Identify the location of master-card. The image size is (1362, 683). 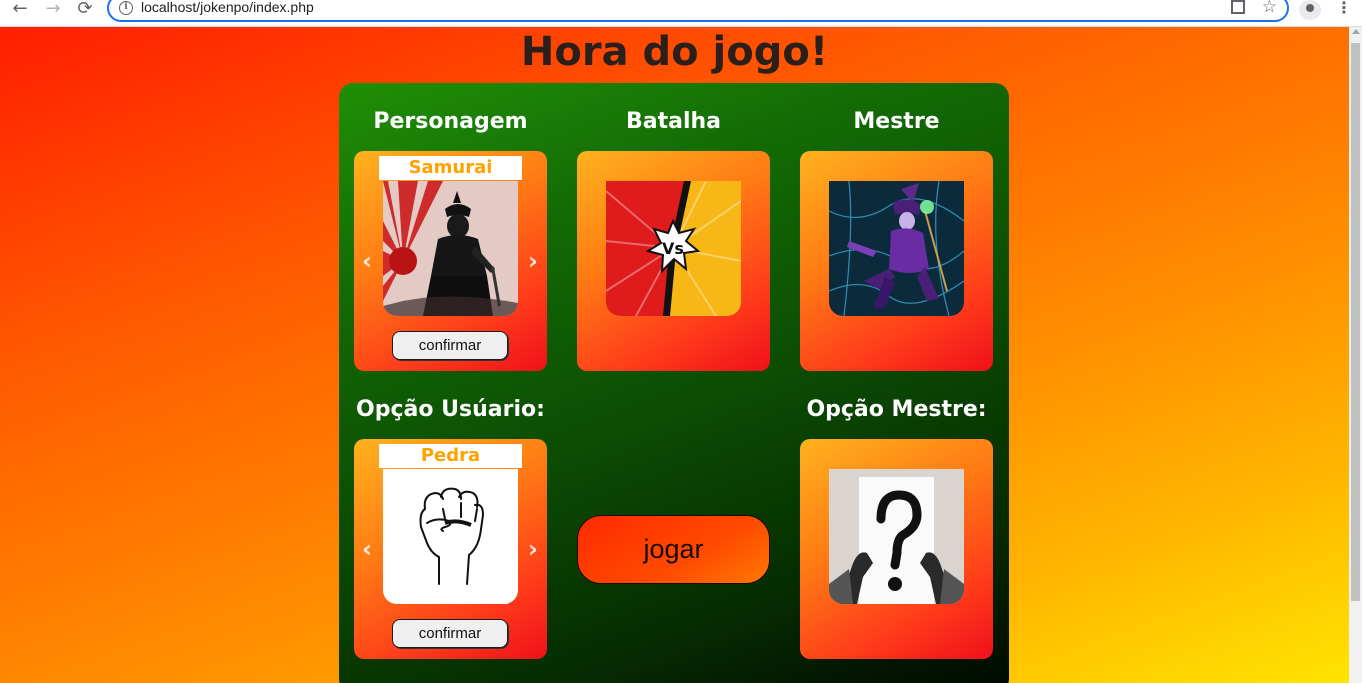
(896, 261).